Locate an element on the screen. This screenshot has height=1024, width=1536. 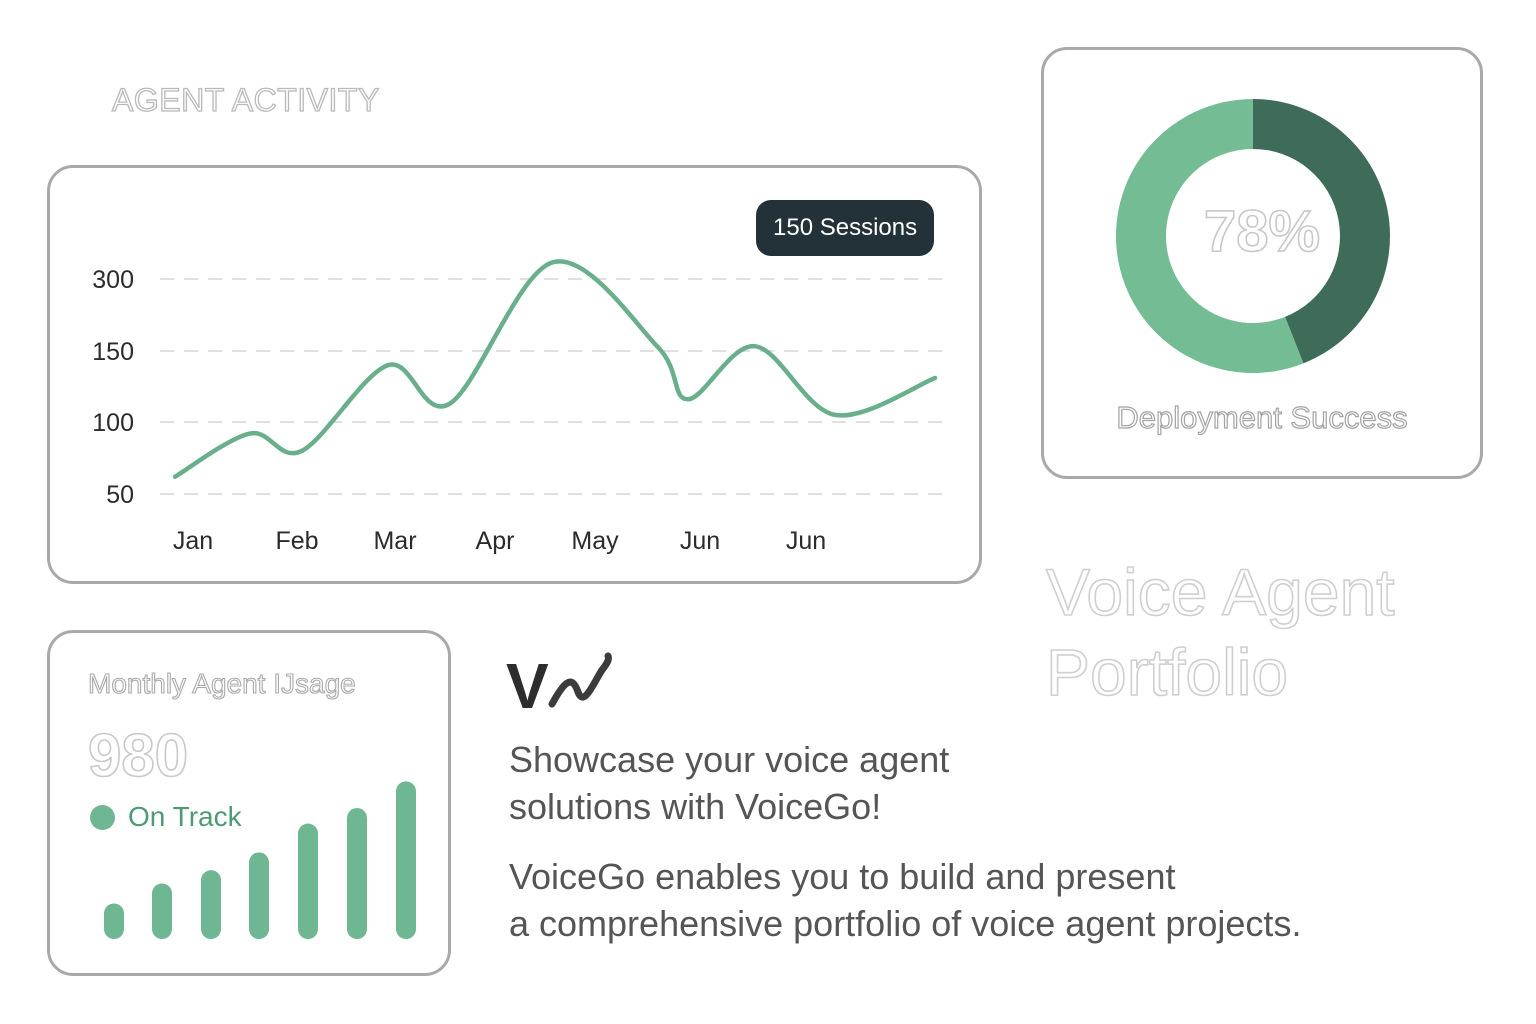
hero-title-line2: Portfolio is located at coordinates (1167, 672).